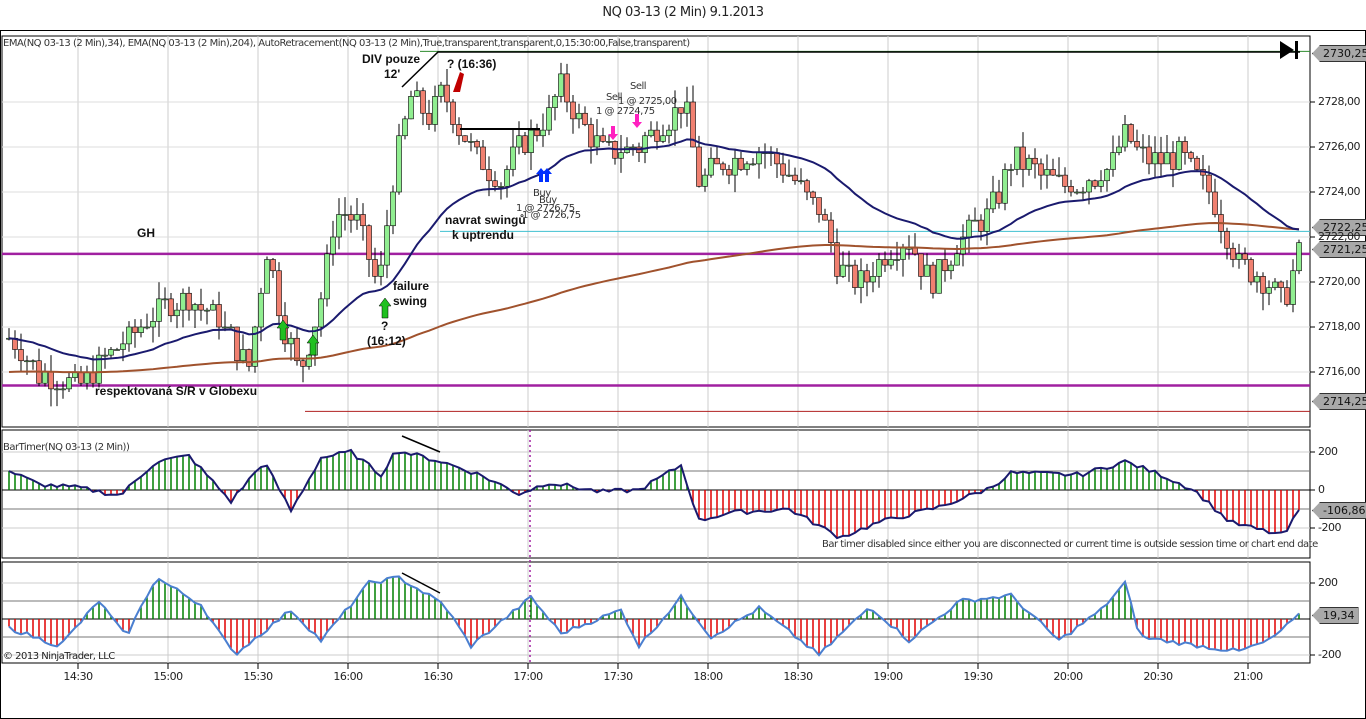  I want to click on price-label-top: 2730,25, so click(1339, 53).